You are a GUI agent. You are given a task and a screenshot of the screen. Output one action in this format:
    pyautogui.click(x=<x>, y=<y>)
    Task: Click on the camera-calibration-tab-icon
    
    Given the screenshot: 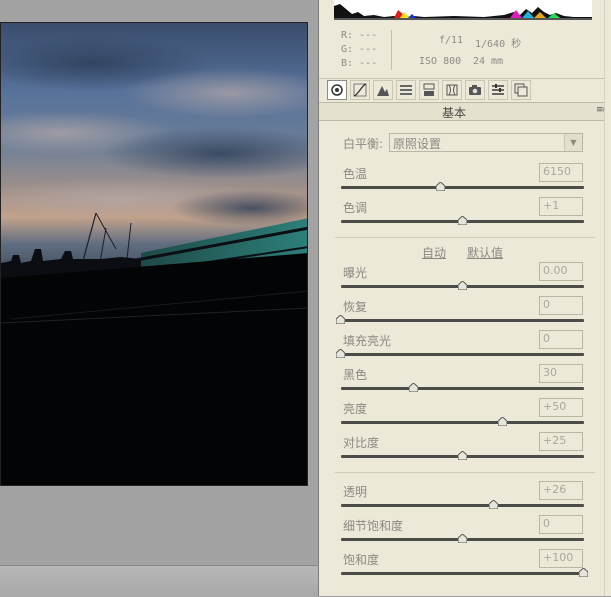 What is the action you would take?
    pyautogui.click(x=475, y=90)
    